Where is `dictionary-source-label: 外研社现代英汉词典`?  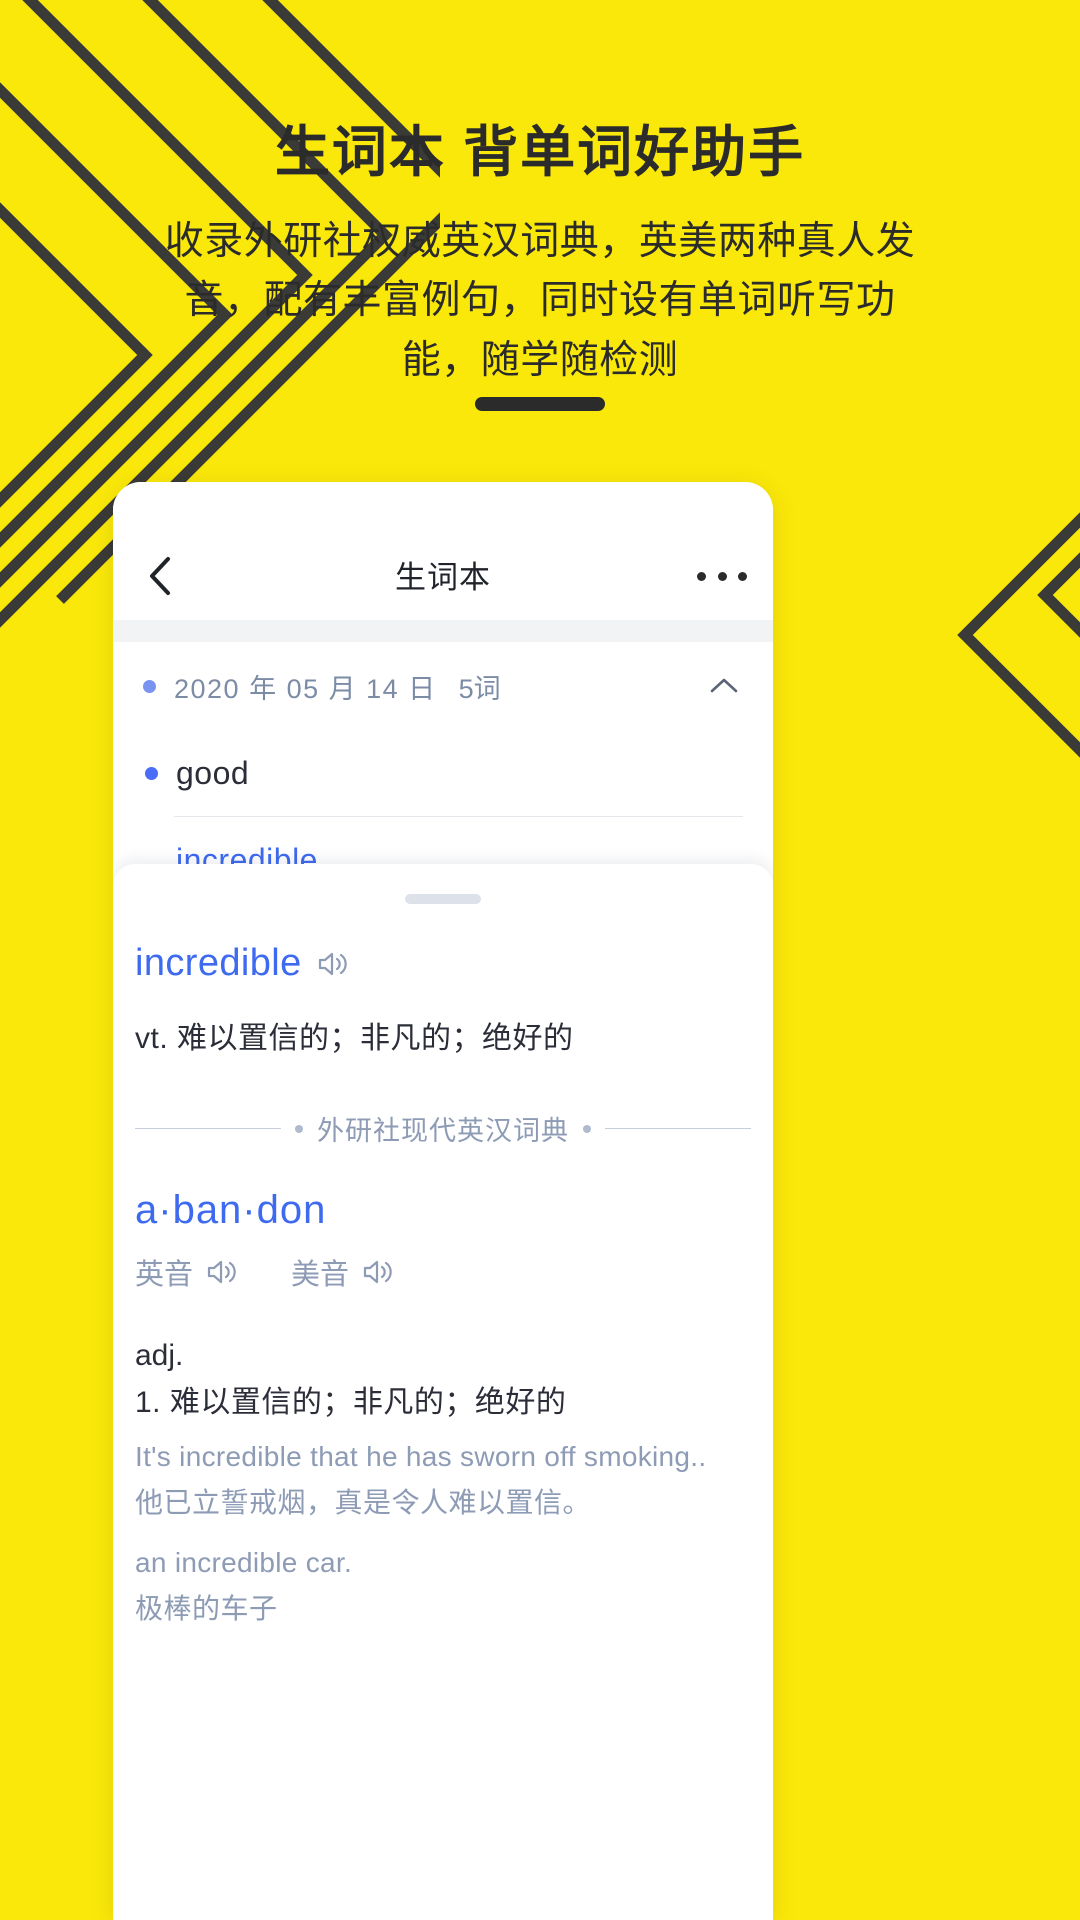
dictionary-source-label: 外研社现代英汉词典 is located at coordinates (443, 1131).